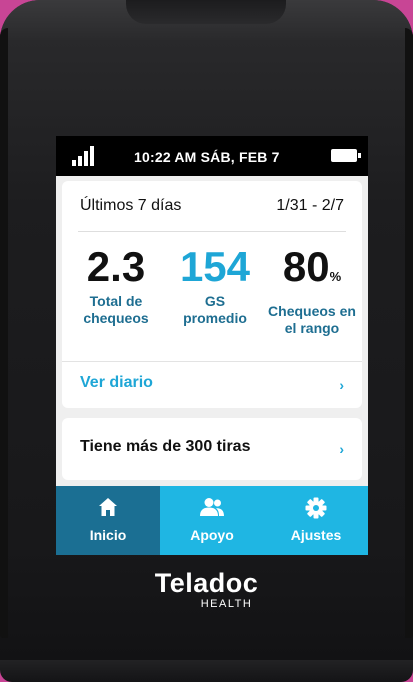  I want to click on device-side-right, so click(409, 333).